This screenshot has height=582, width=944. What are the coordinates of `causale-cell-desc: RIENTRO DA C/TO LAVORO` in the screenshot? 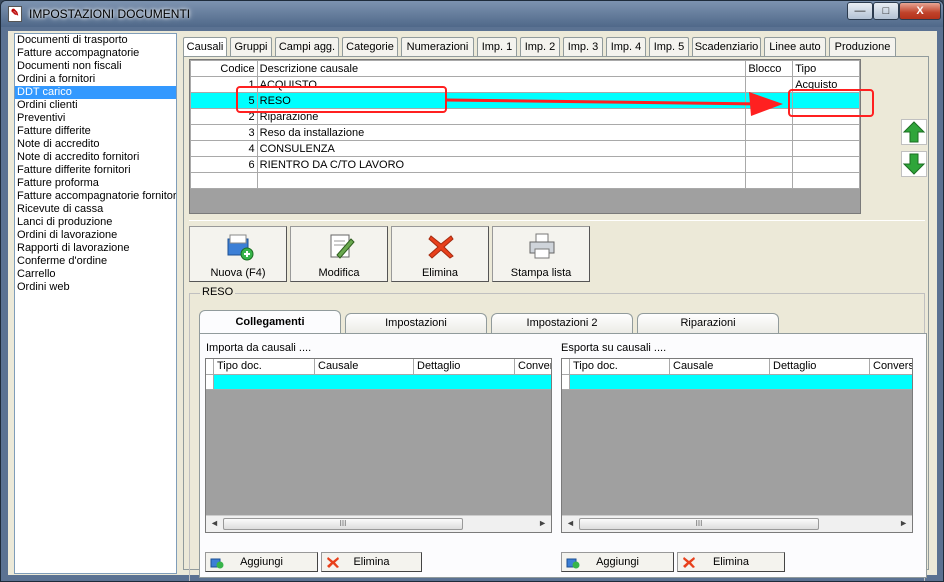 It's located at (501, 164).